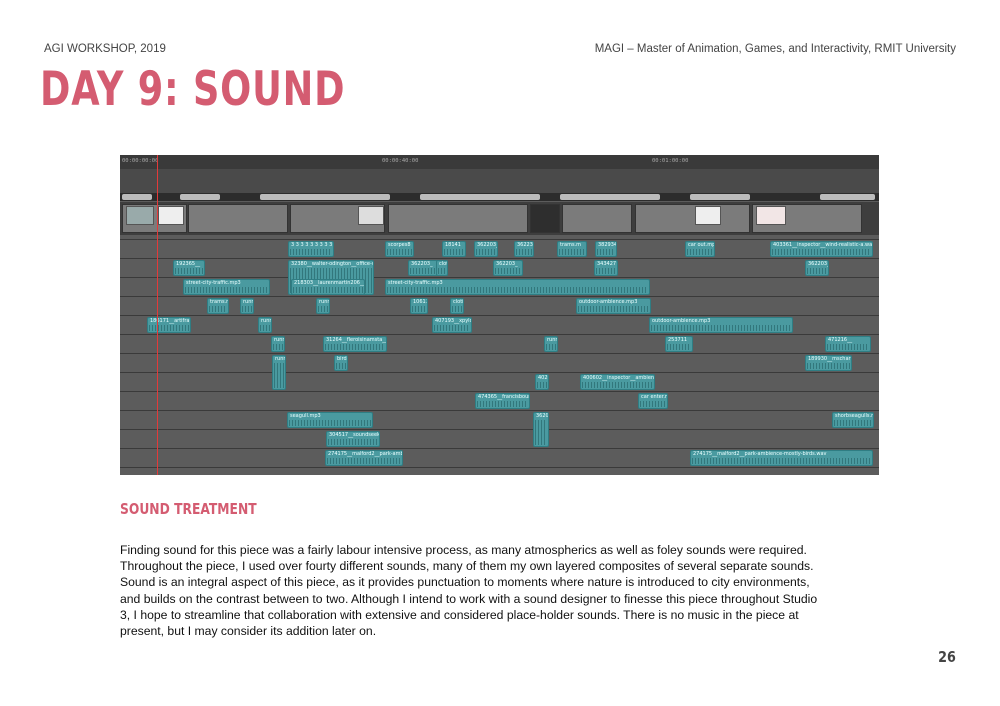 Image resolution: width=1000 pixels, height=706 pixels. I want to click on audio-clip: 304517__soundseeke, so click(353, 439).